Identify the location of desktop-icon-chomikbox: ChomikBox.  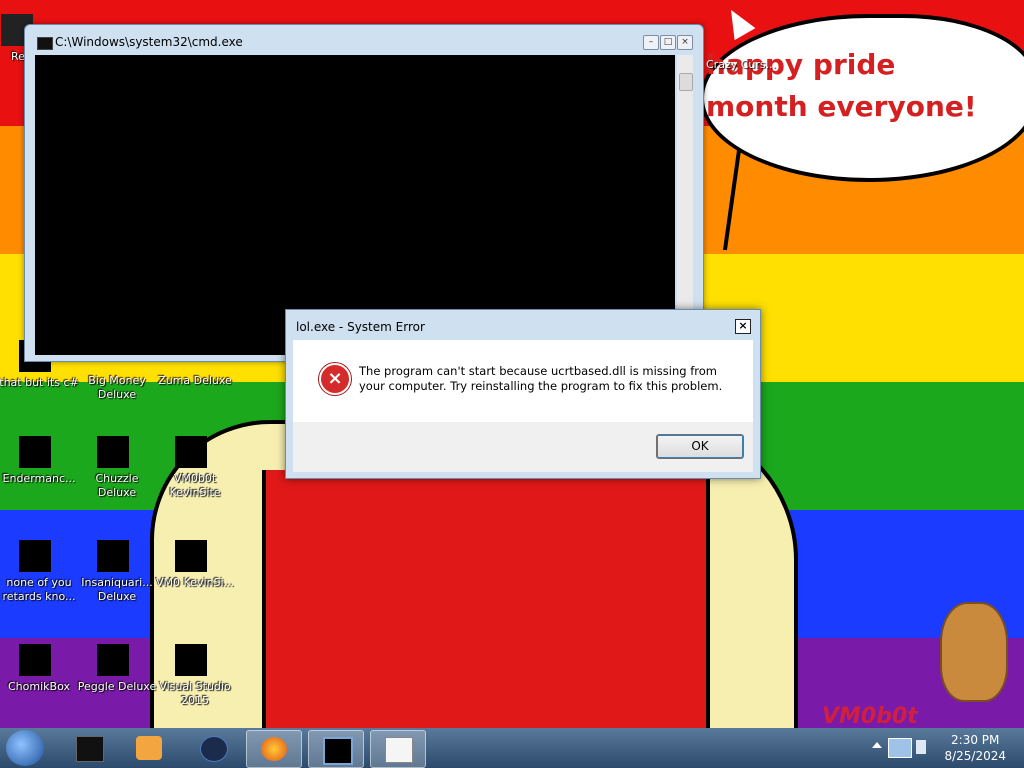
(40, 665).